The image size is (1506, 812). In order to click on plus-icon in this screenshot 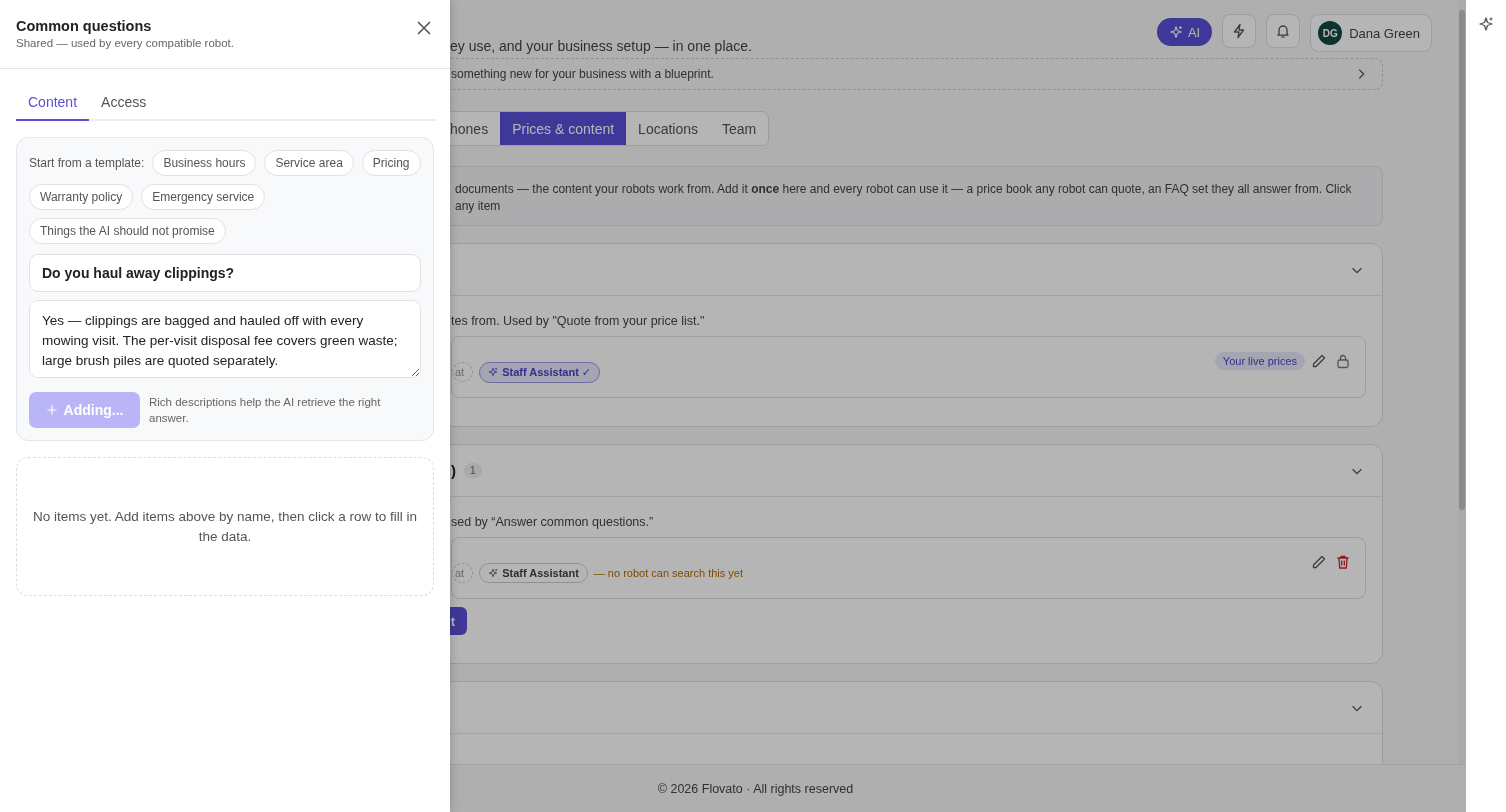, I will do `click(51, 410)`.